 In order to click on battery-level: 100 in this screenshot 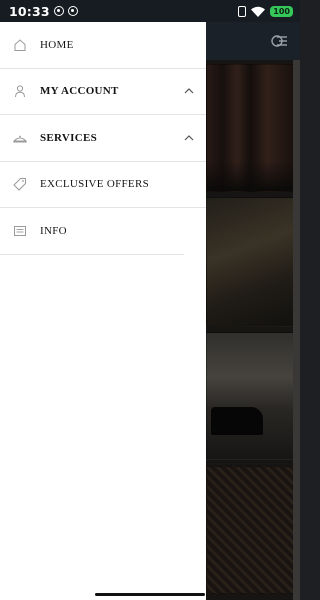, I will do `click(281, 11)`.